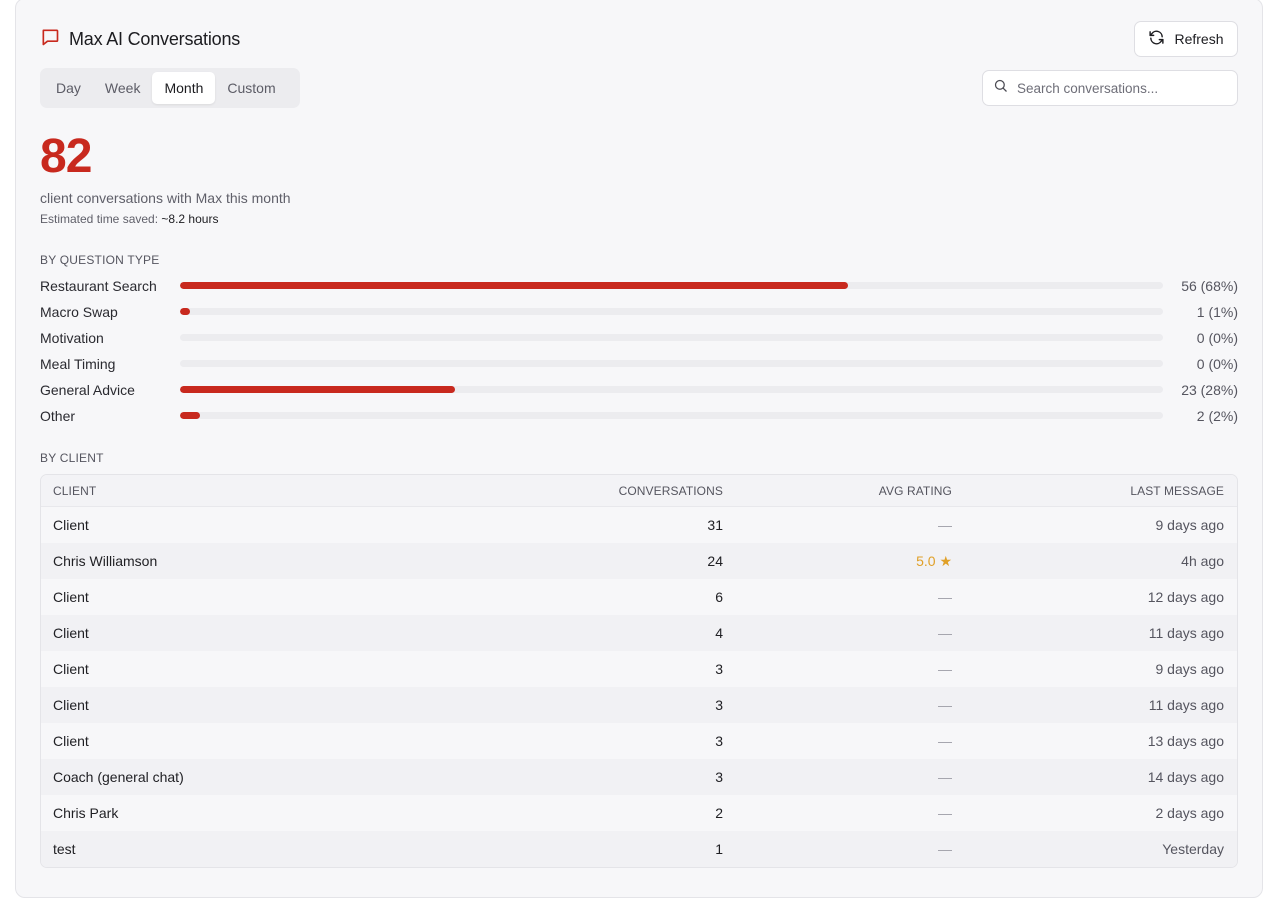 This screenshot has width=1277, height=898. Describe the element at coordinates (190, 219) in the screenshot. I see `time-saved-value: ~8.2 hours` at that location.